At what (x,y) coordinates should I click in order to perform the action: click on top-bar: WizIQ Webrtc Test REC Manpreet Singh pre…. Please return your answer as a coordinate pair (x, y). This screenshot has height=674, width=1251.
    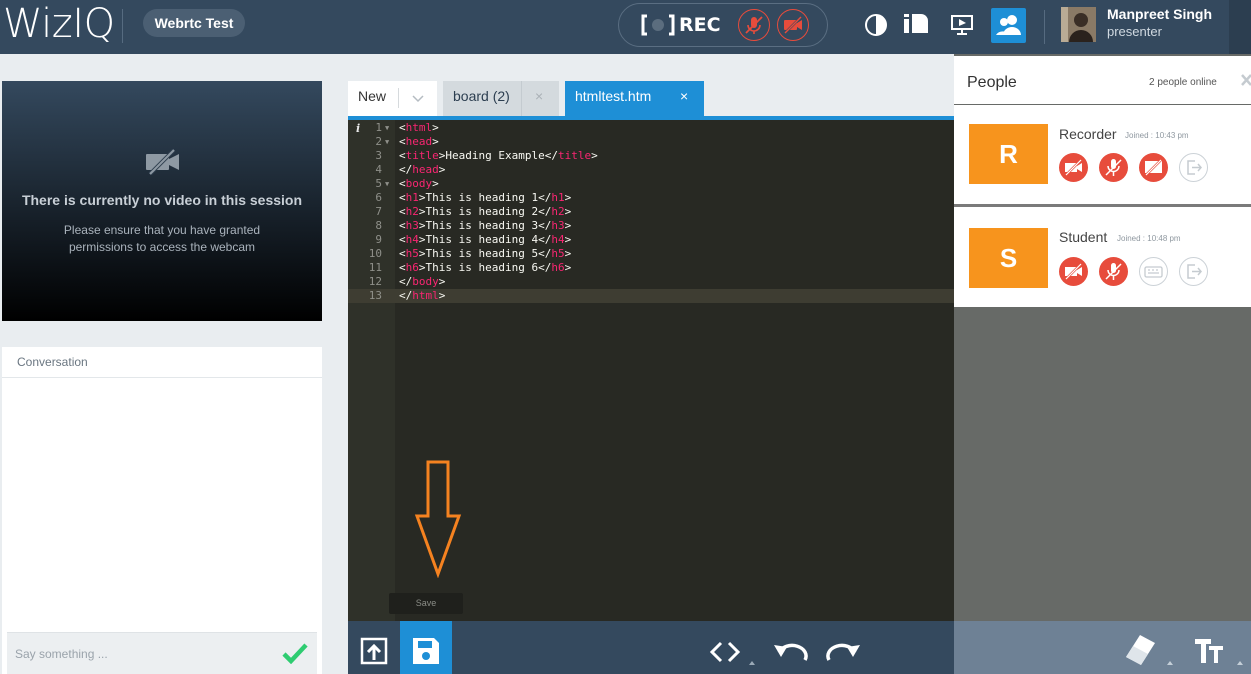
    Looking at the image, I should click on (625, 27).